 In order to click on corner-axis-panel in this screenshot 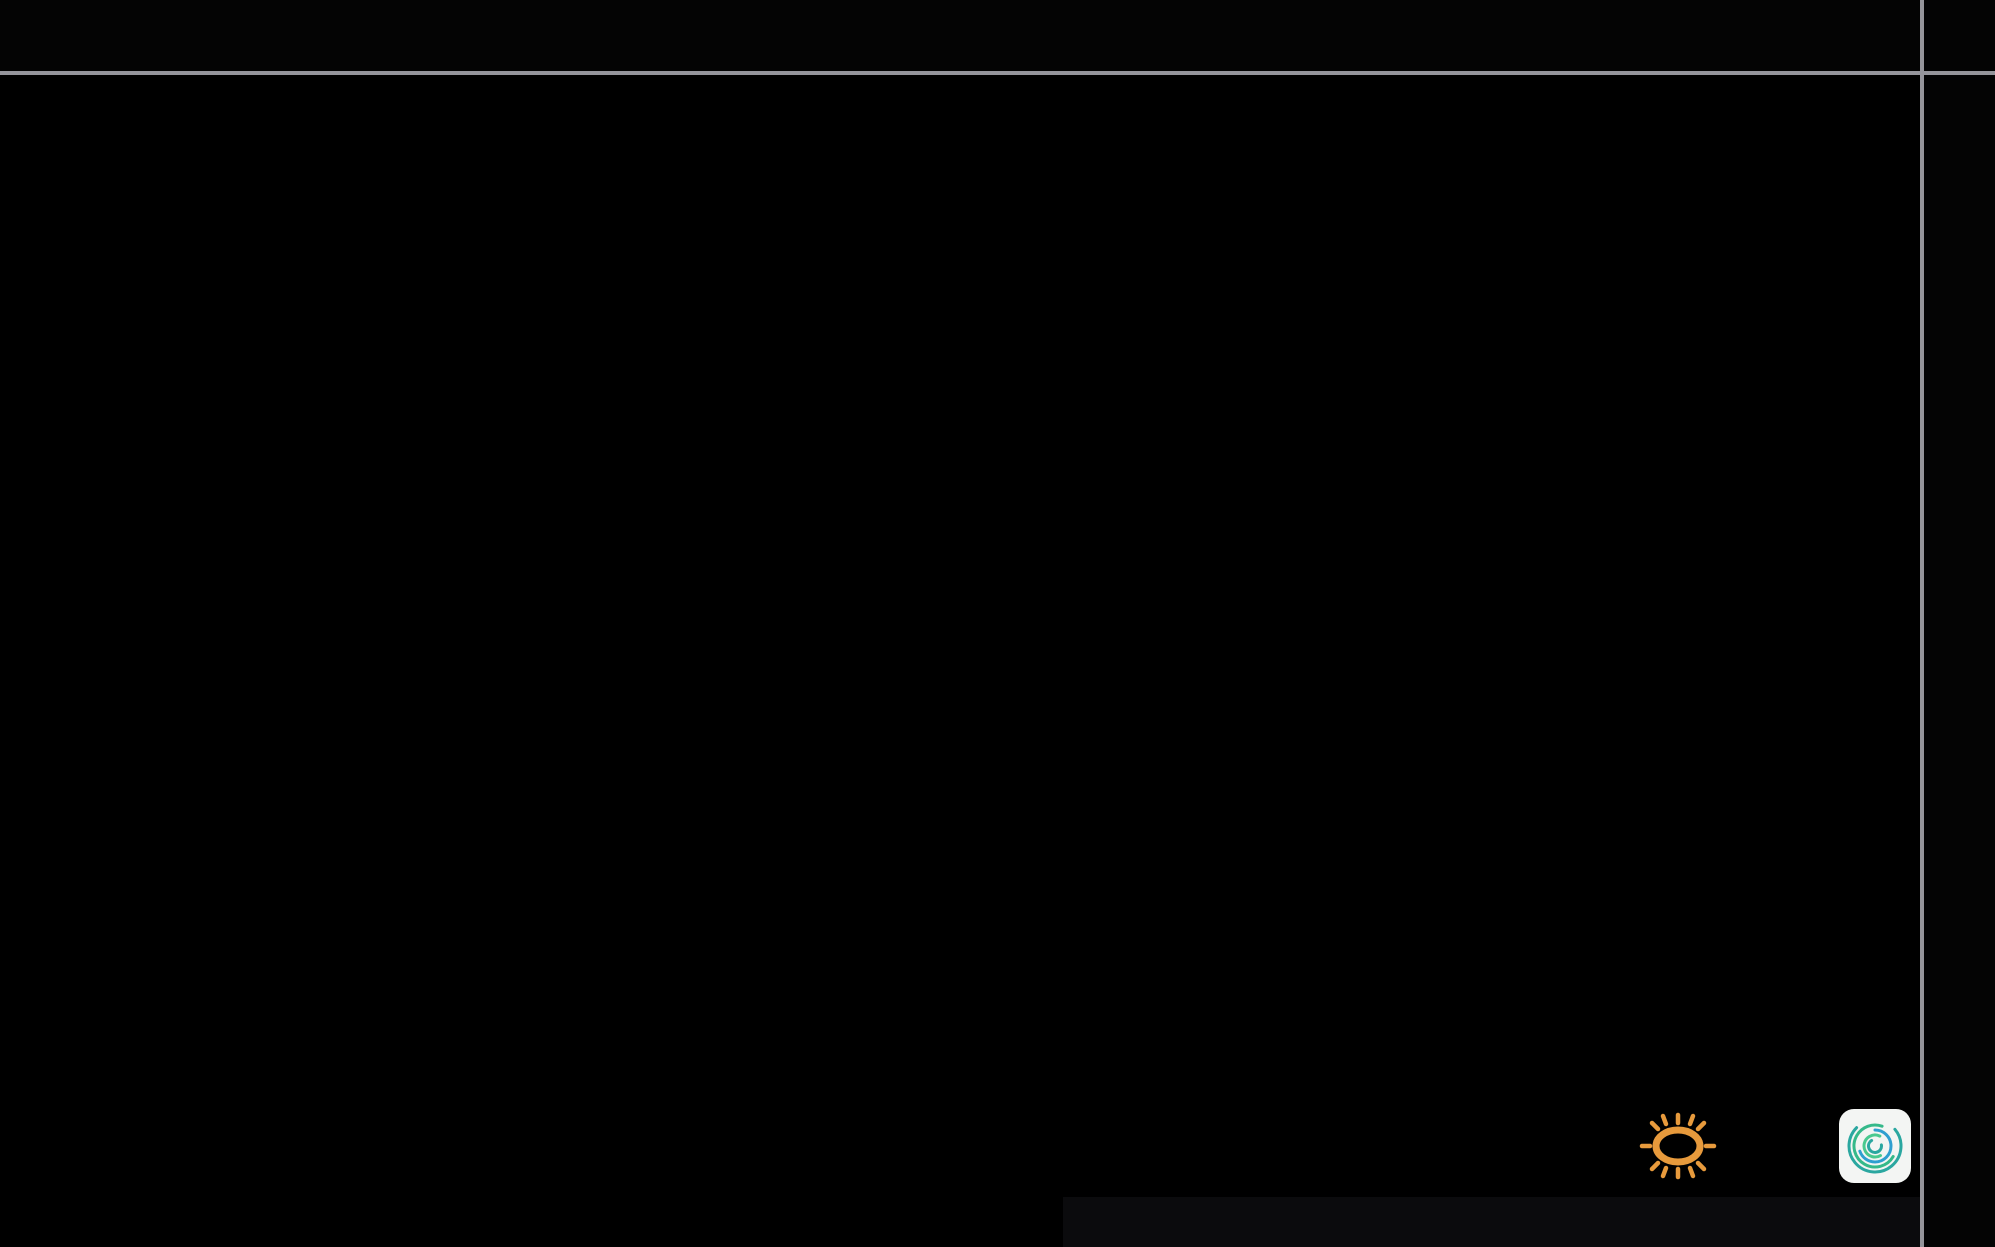, I will do `click(1959, 35)`.